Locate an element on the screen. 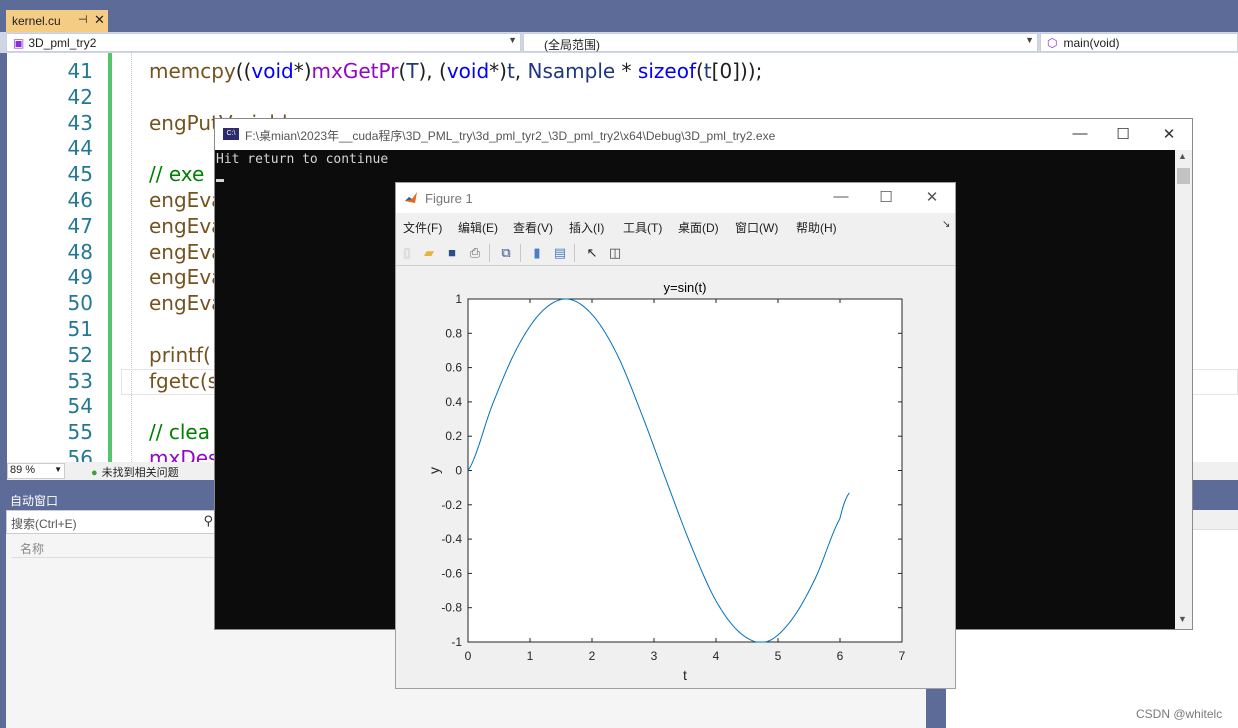  code-text: fgetc(s is located at coordinates (184, 380).